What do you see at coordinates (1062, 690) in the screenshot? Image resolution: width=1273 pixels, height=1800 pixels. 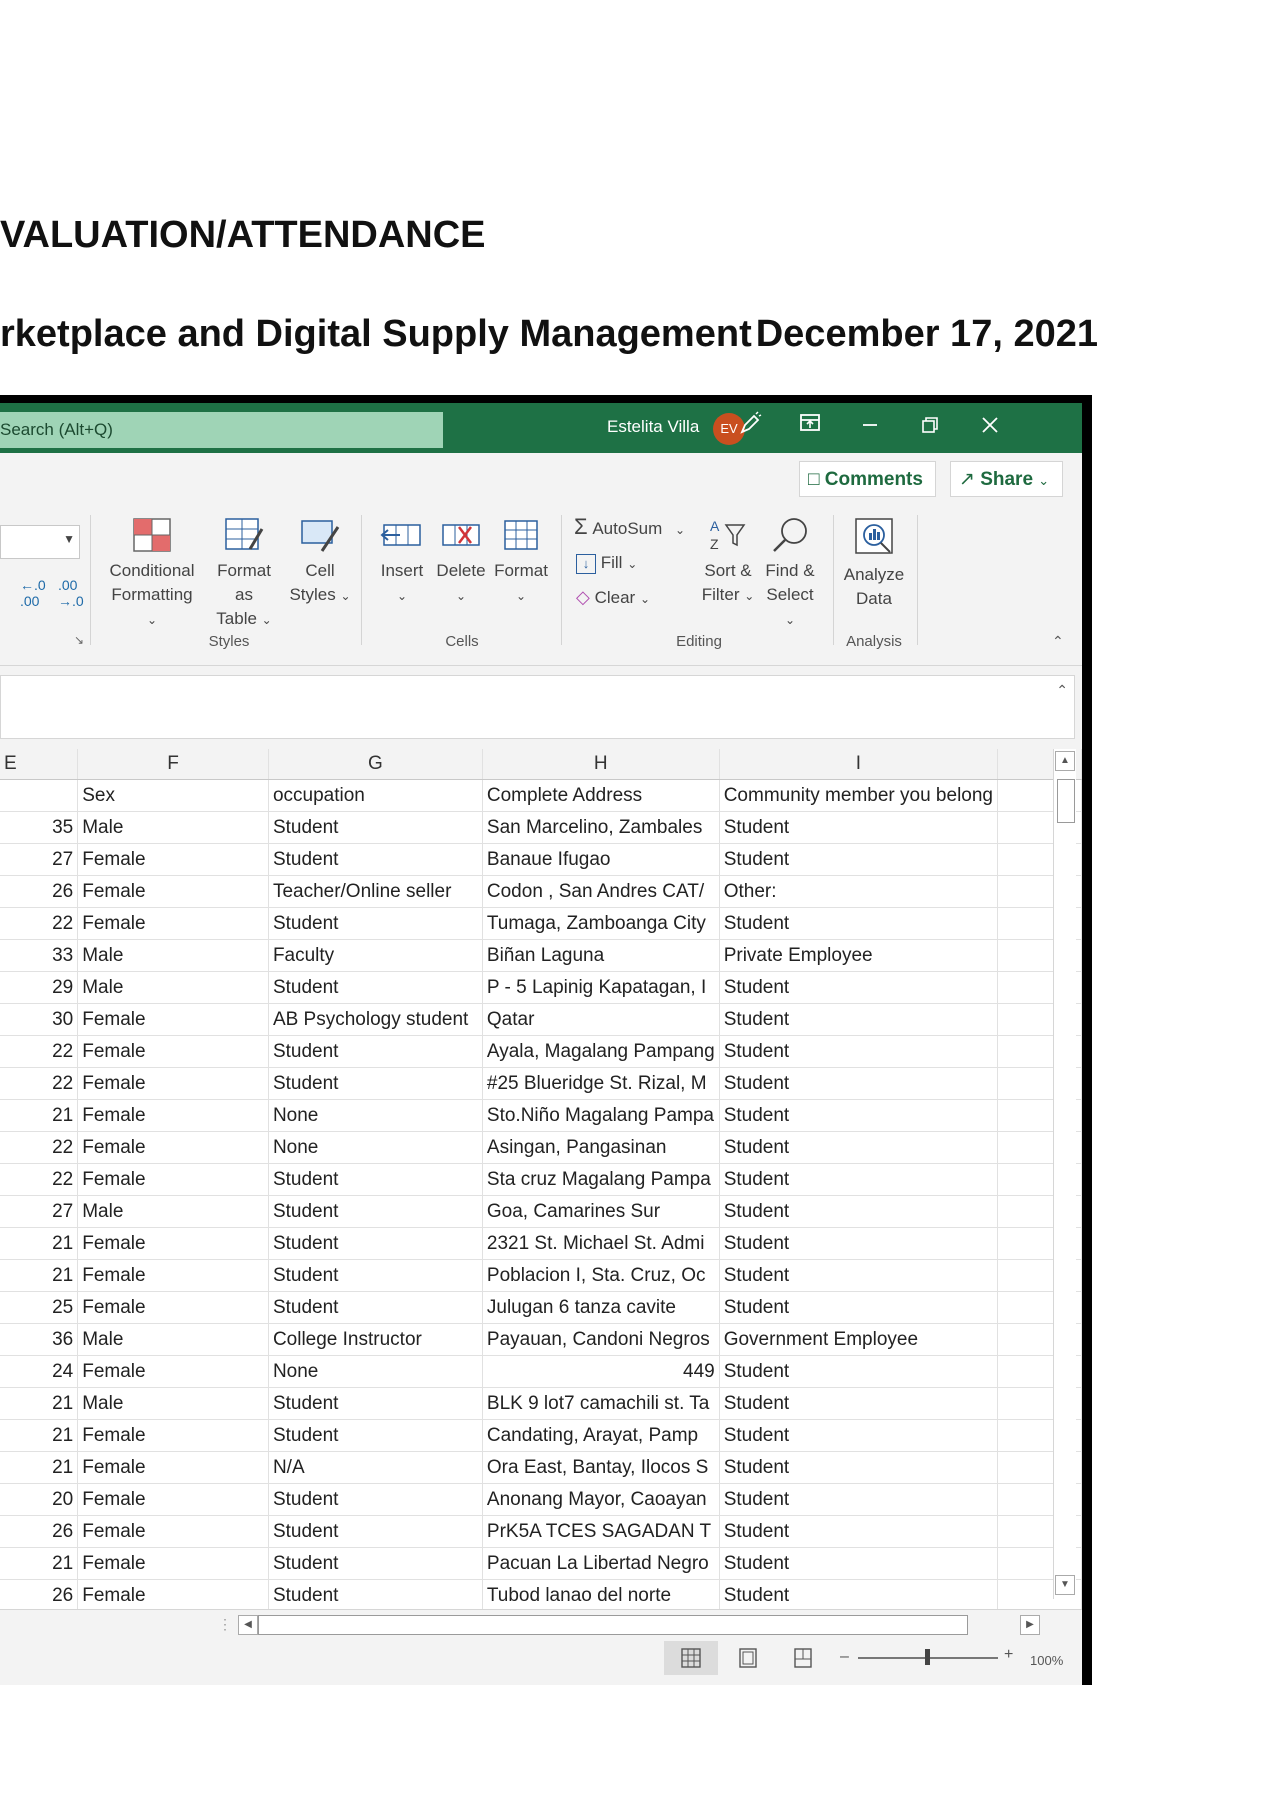 I see `chevron-up-icon: ⌃` at bounding box center [1062, 690].